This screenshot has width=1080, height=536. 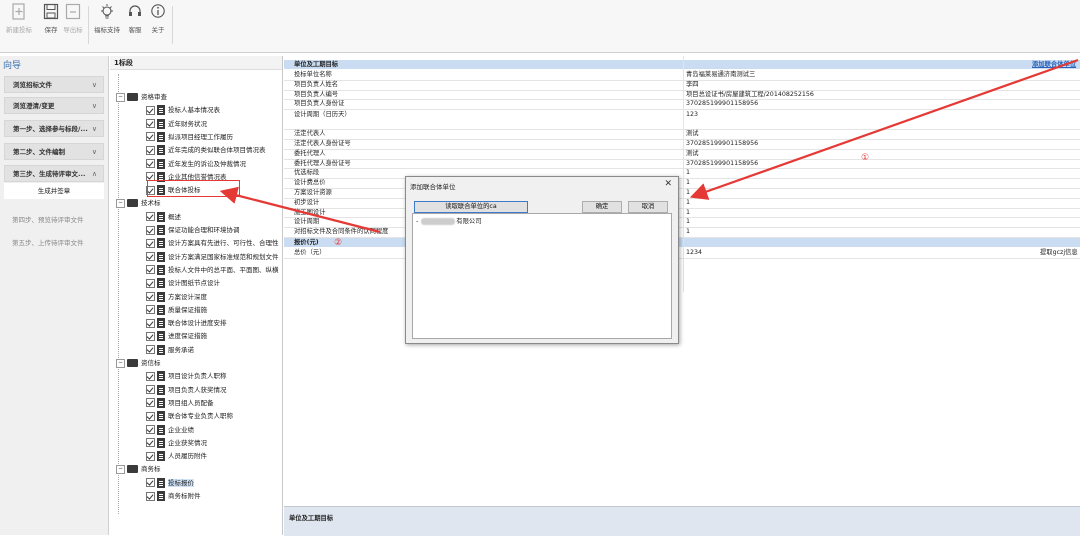 I want to click on tree-item: 联合体设计进度安排, so click(x=186, y=323).